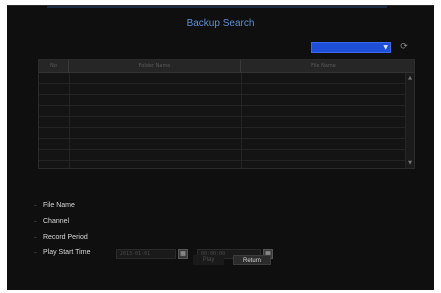 The width and height of the screenshot is (441, 293). Describe the element at coordinates (220, 23) in the screenshot. I see `dialog-title: Backup Search` at that location.